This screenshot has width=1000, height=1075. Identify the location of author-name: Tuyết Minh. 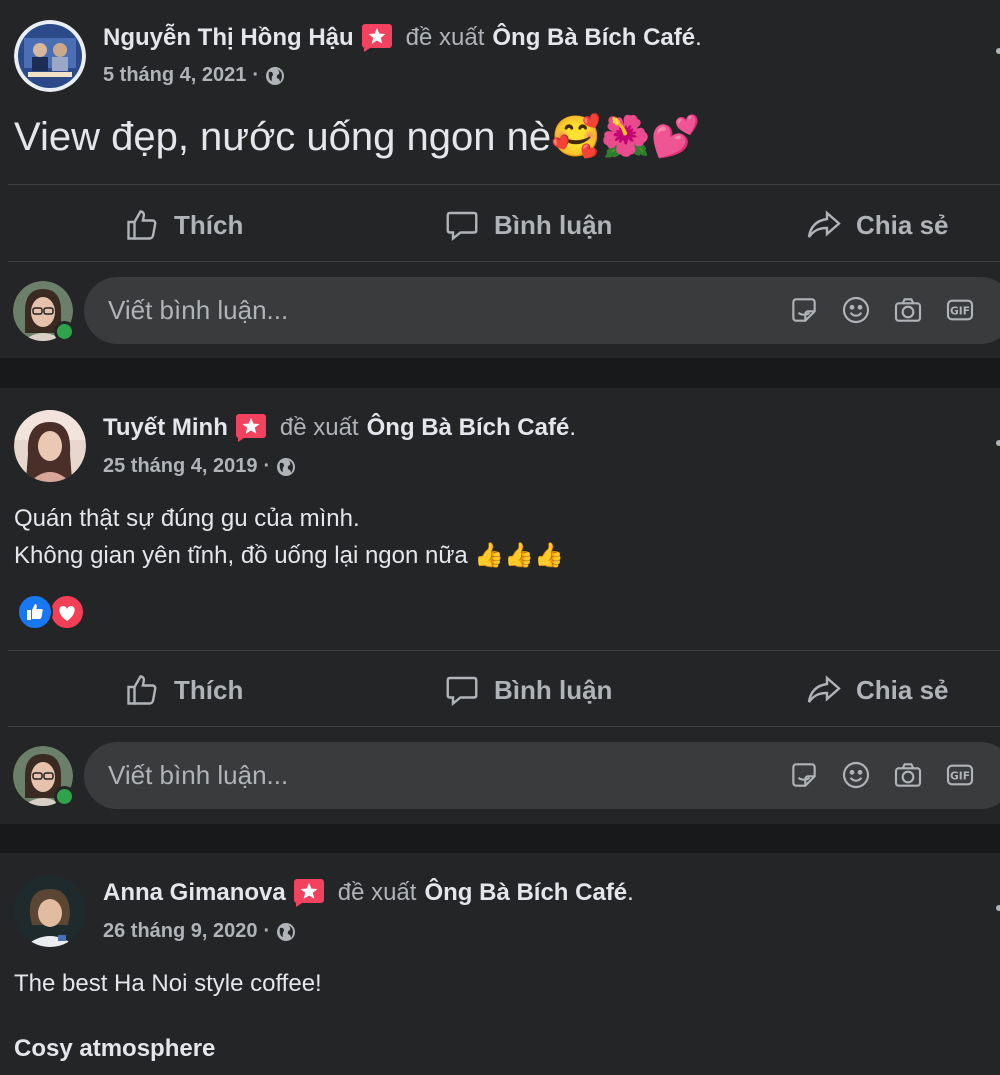
(165, 428).